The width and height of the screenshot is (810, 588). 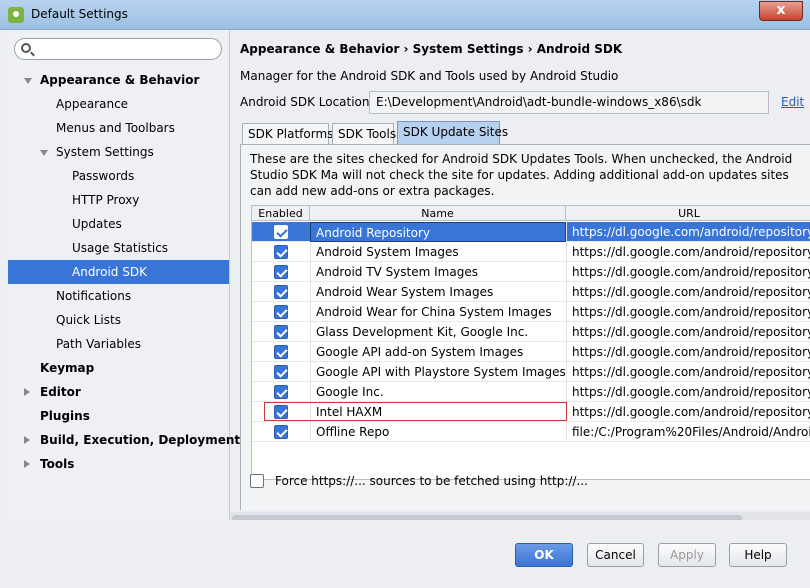 I want to click on header-name: Name, so click(x=438, y=213).